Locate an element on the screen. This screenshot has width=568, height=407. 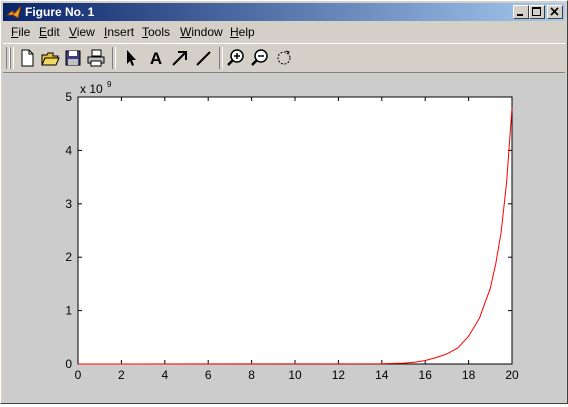
toolbar: A is located at coordinates (284, 58).